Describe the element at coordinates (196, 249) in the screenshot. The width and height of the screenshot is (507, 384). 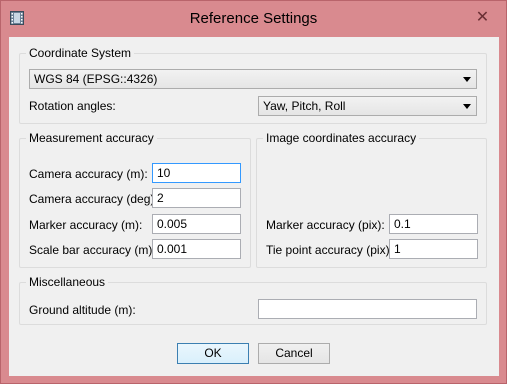
I see `scale-bar-accuracy-m-input` at that location.